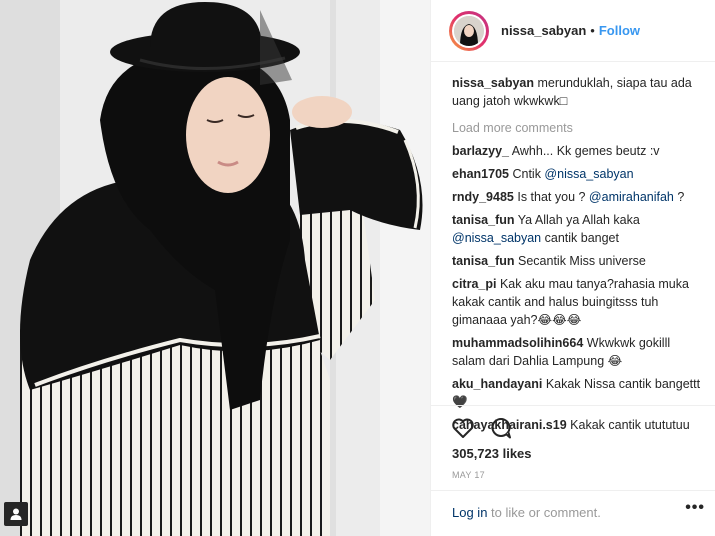 The width and height of the screenshot is (715, 536). What do you see at coordinates (483, 197) in the screenshot?
I see `comment-username: rndy_9485` at bounding box center [483, 197].